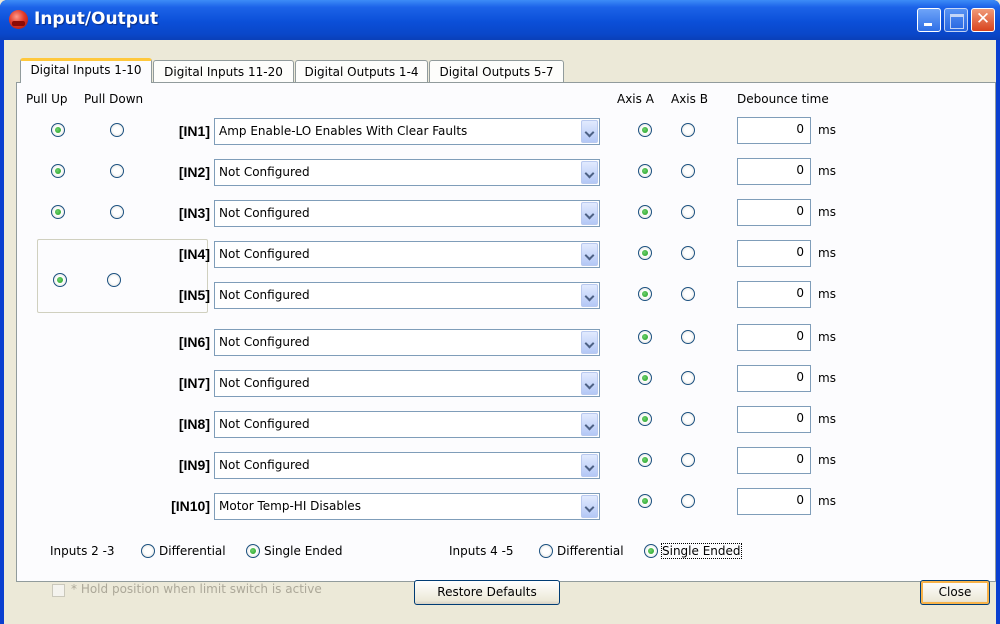 This screenshot has width=1000, height=624. I want to click on window-title: Input/Output, so click(96, 19).